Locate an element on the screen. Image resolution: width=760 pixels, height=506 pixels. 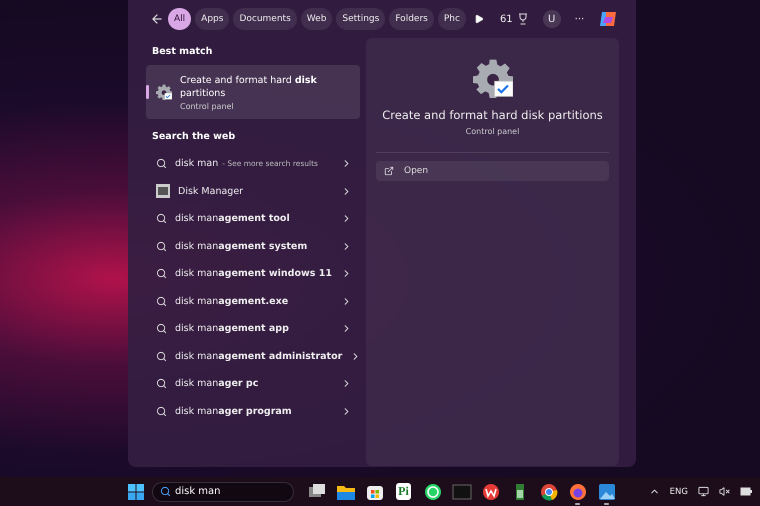
terminal-icon is located at coordinates (462, 492).